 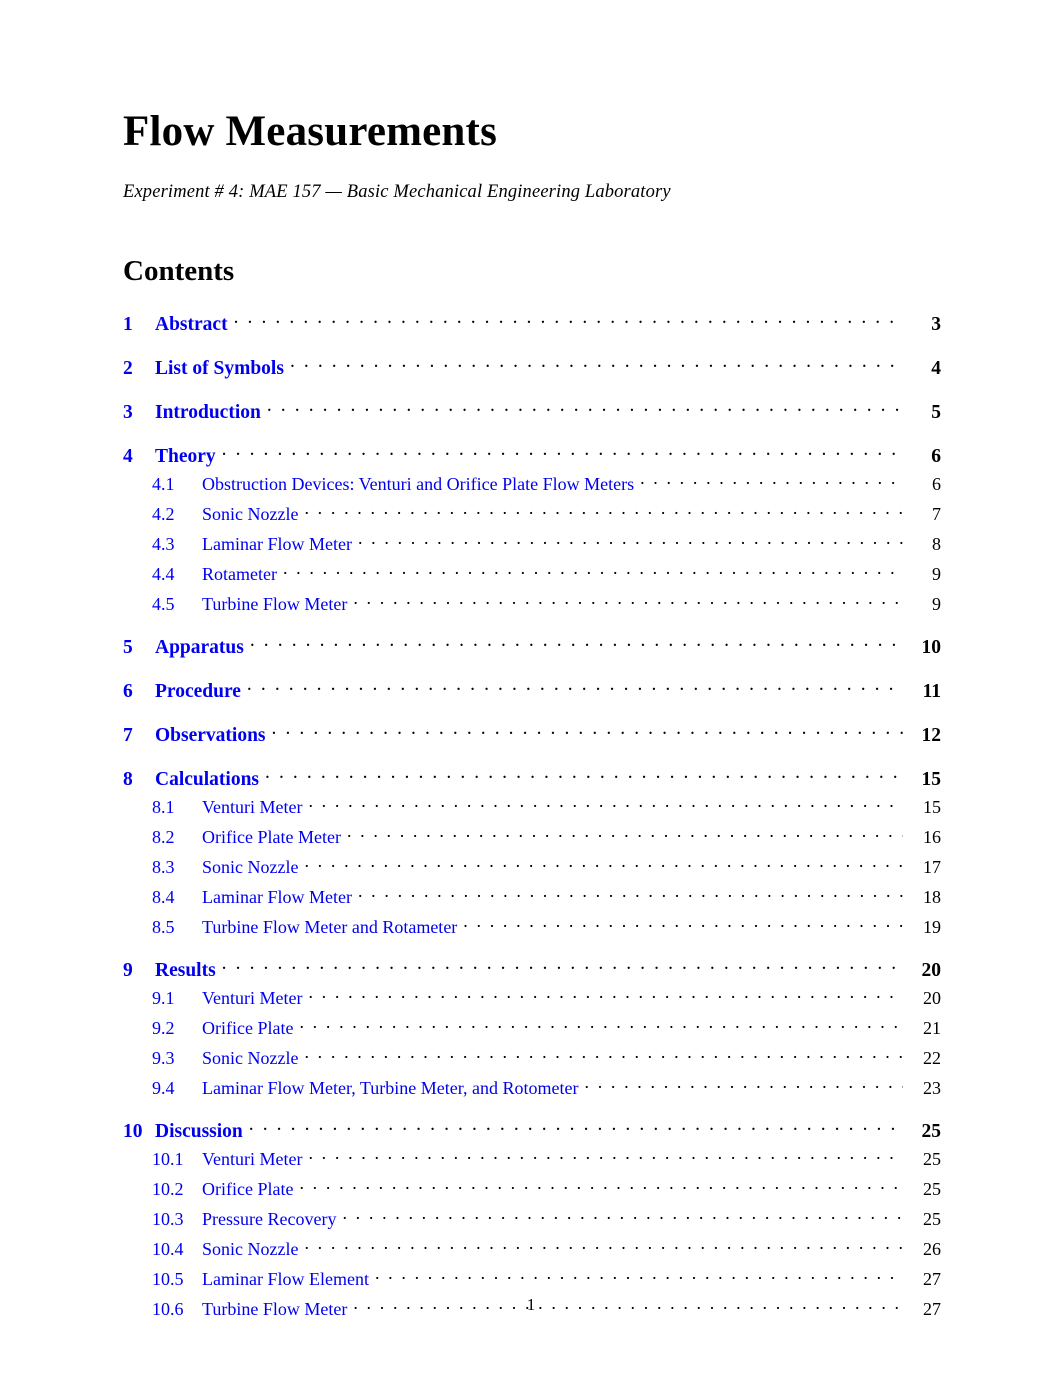 What do you see at coordinates (163, 866) in the screenshot?
I see `toc-entry-number: 8.3` at bounding box center [163, 866].